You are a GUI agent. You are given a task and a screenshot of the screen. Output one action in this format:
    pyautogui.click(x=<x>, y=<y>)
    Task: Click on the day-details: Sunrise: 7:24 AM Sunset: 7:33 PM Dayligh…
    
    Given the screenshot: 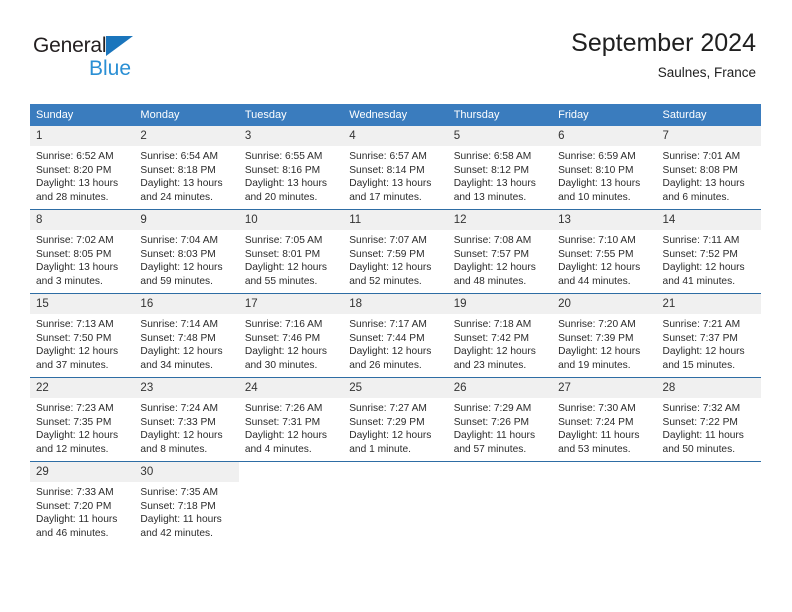 What is the action you would take?
    pyautogui.click(x=186, y=427)
    